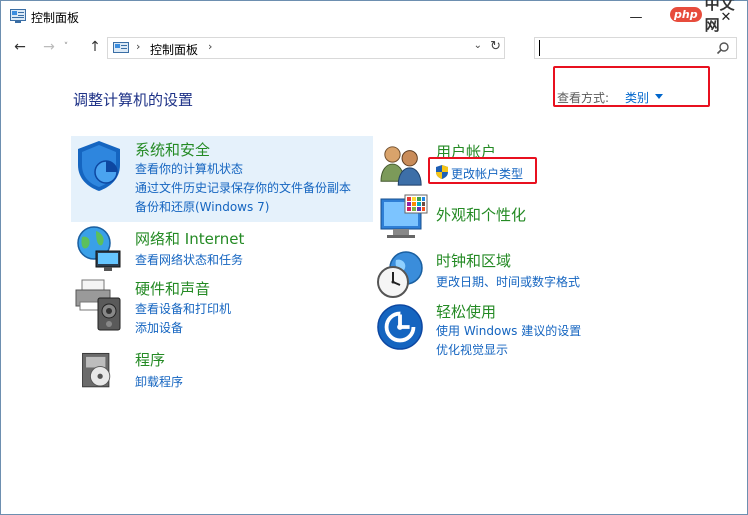 This screenshot has height=515, width=748. Describe the element at coordinates (404, 216) in the screenshot. I see `monitor-color-icon` at that location.